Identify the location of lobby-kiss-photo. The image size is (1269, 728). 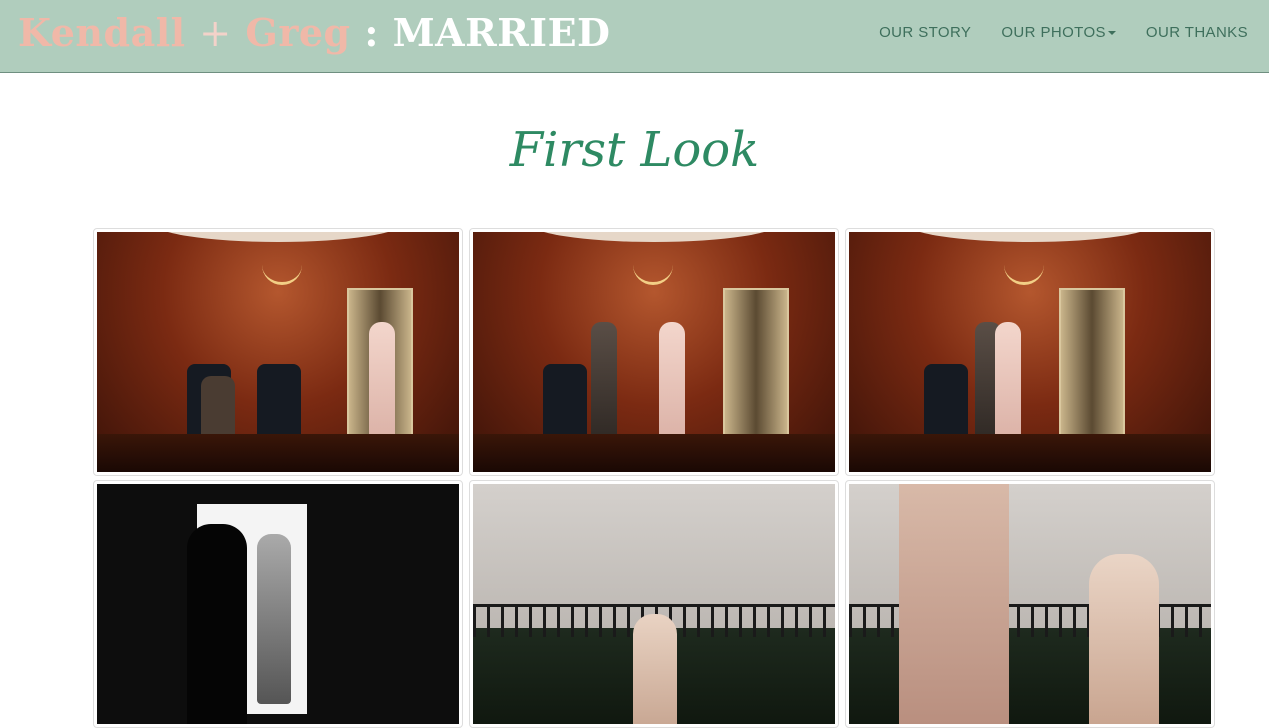
(1030, 352).